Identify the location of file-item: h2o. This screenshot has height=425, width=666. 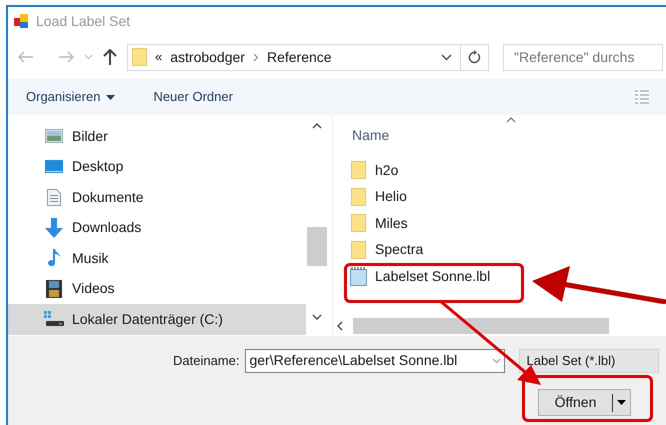
(373, 170).